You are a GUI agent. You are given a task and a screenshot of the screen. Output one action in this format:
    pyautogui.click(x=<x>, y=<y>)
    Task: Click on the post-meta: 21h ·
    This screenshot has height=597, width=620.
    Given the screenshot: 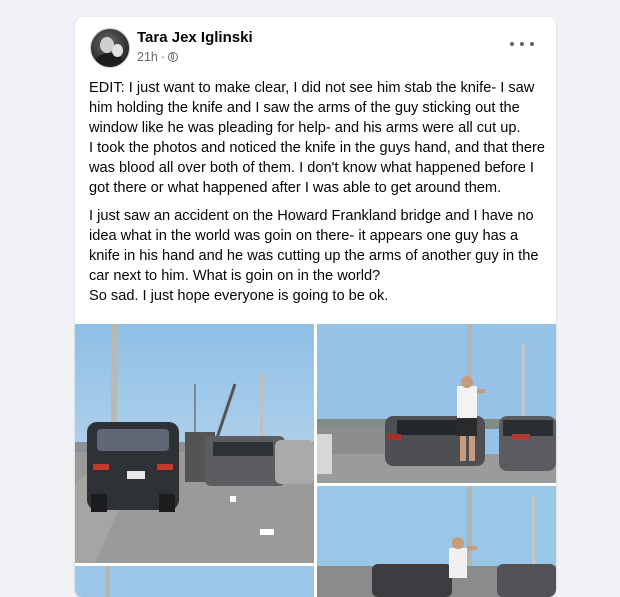 What is the action you would take?
    pyautogui.click(x=158, y=57)
    